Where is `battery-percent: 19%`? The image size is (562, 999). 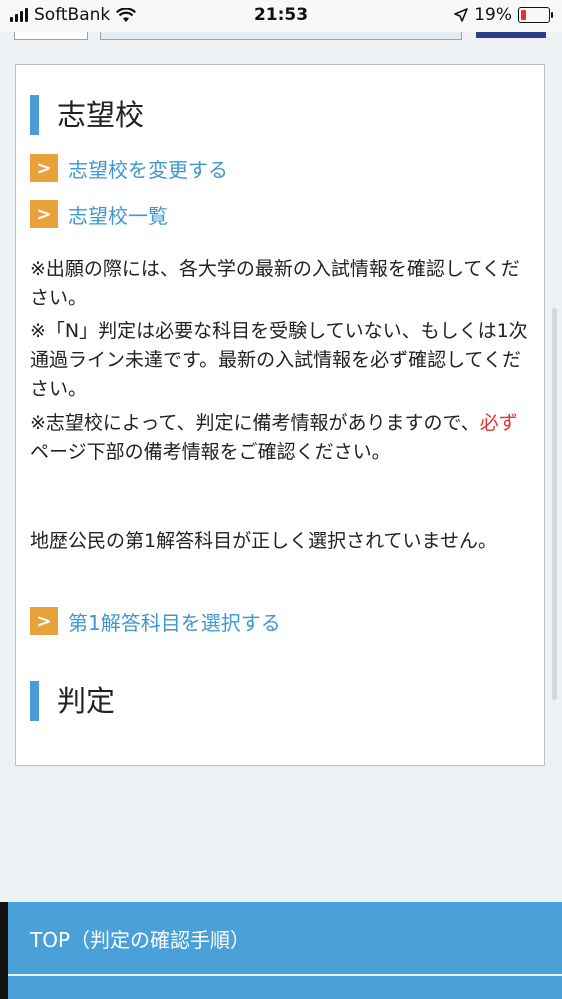
battery-percent: 19% is located at coordinates (493, 15).